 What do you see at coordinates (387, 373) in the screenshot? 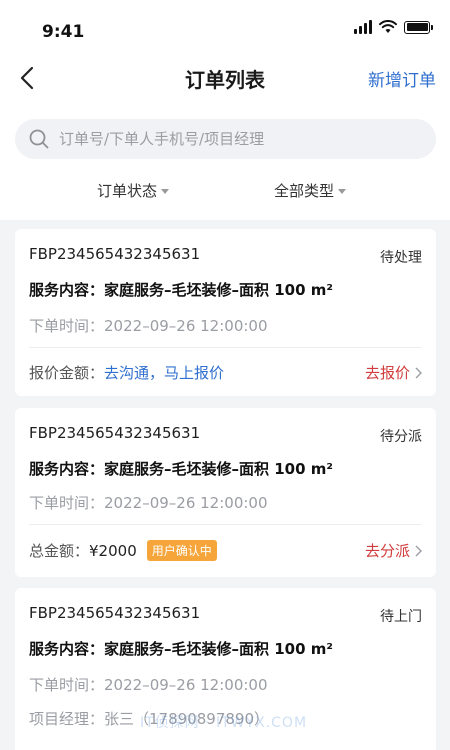
I see `action-label: 去报价` at bounding box center [387, 373].